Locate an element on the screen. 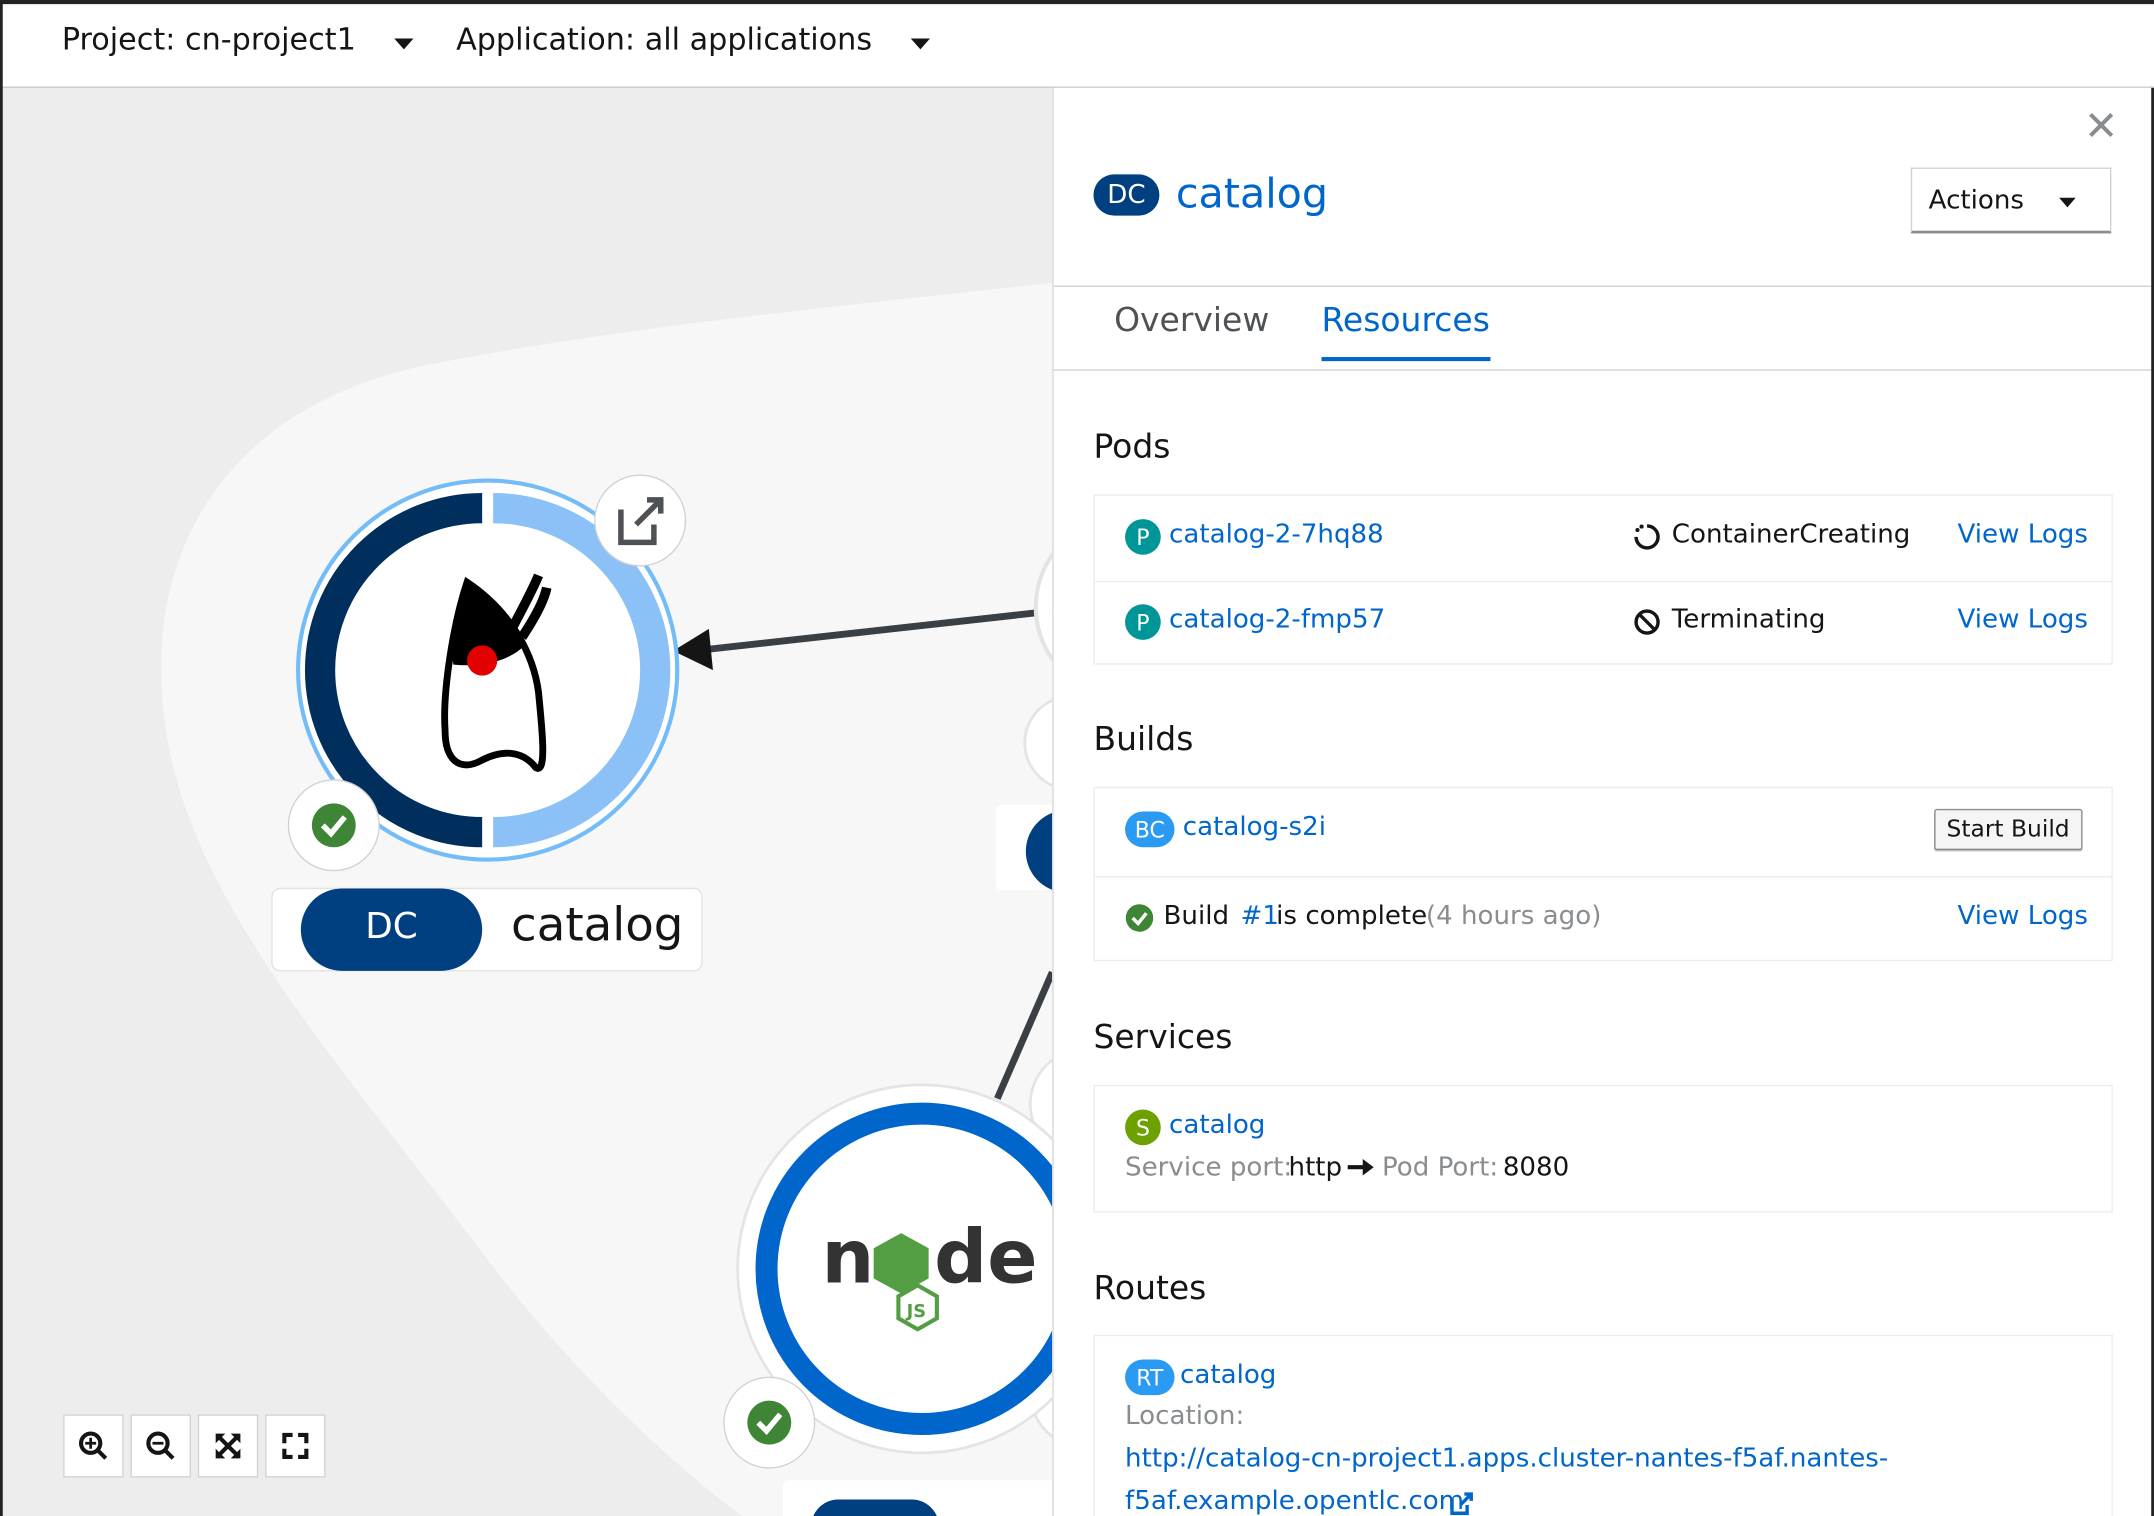 The image size is (2154, 1516). expand-arrows-icon is located at coordinates (228, 1446).